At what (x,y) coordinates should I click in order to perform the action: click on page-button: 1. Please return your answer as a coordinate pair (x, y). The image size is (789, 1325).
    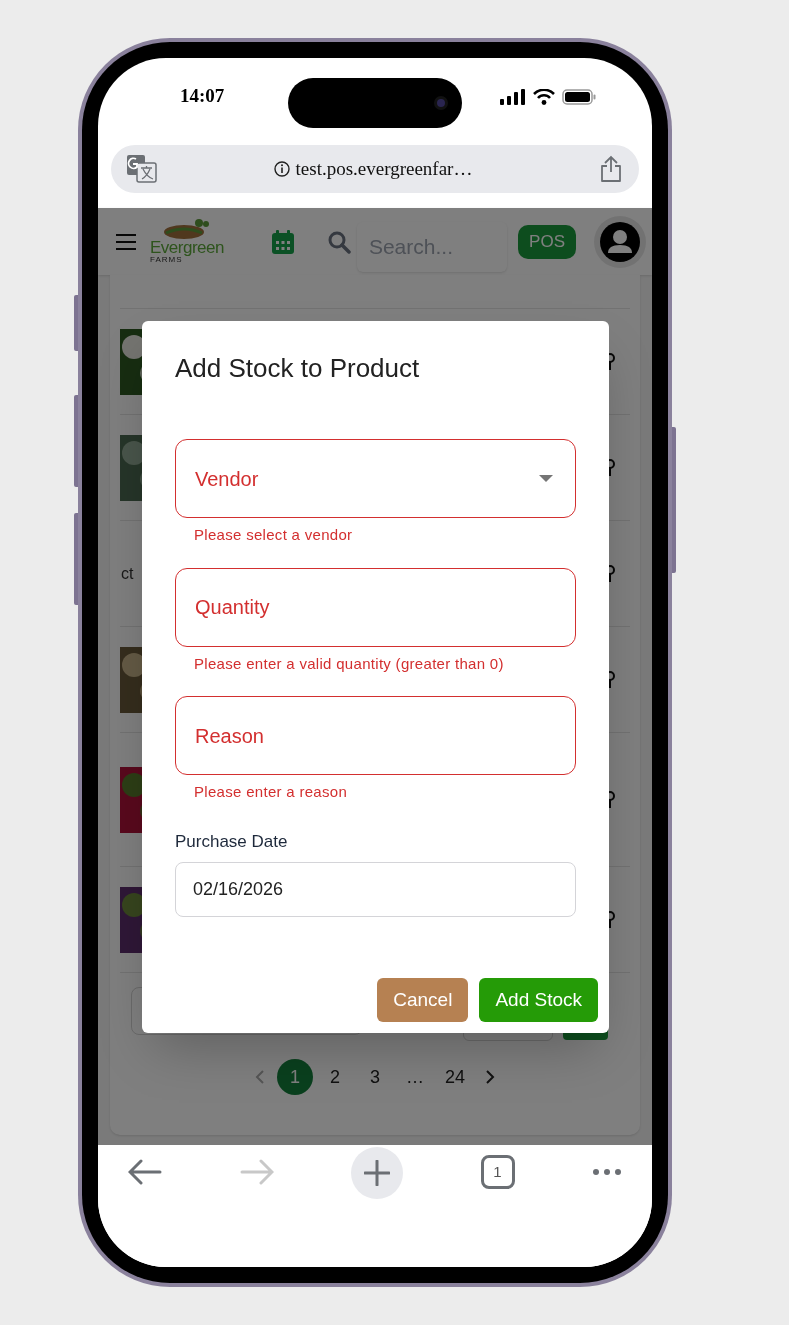
    Looking at the image, I should click on (295, 1077).